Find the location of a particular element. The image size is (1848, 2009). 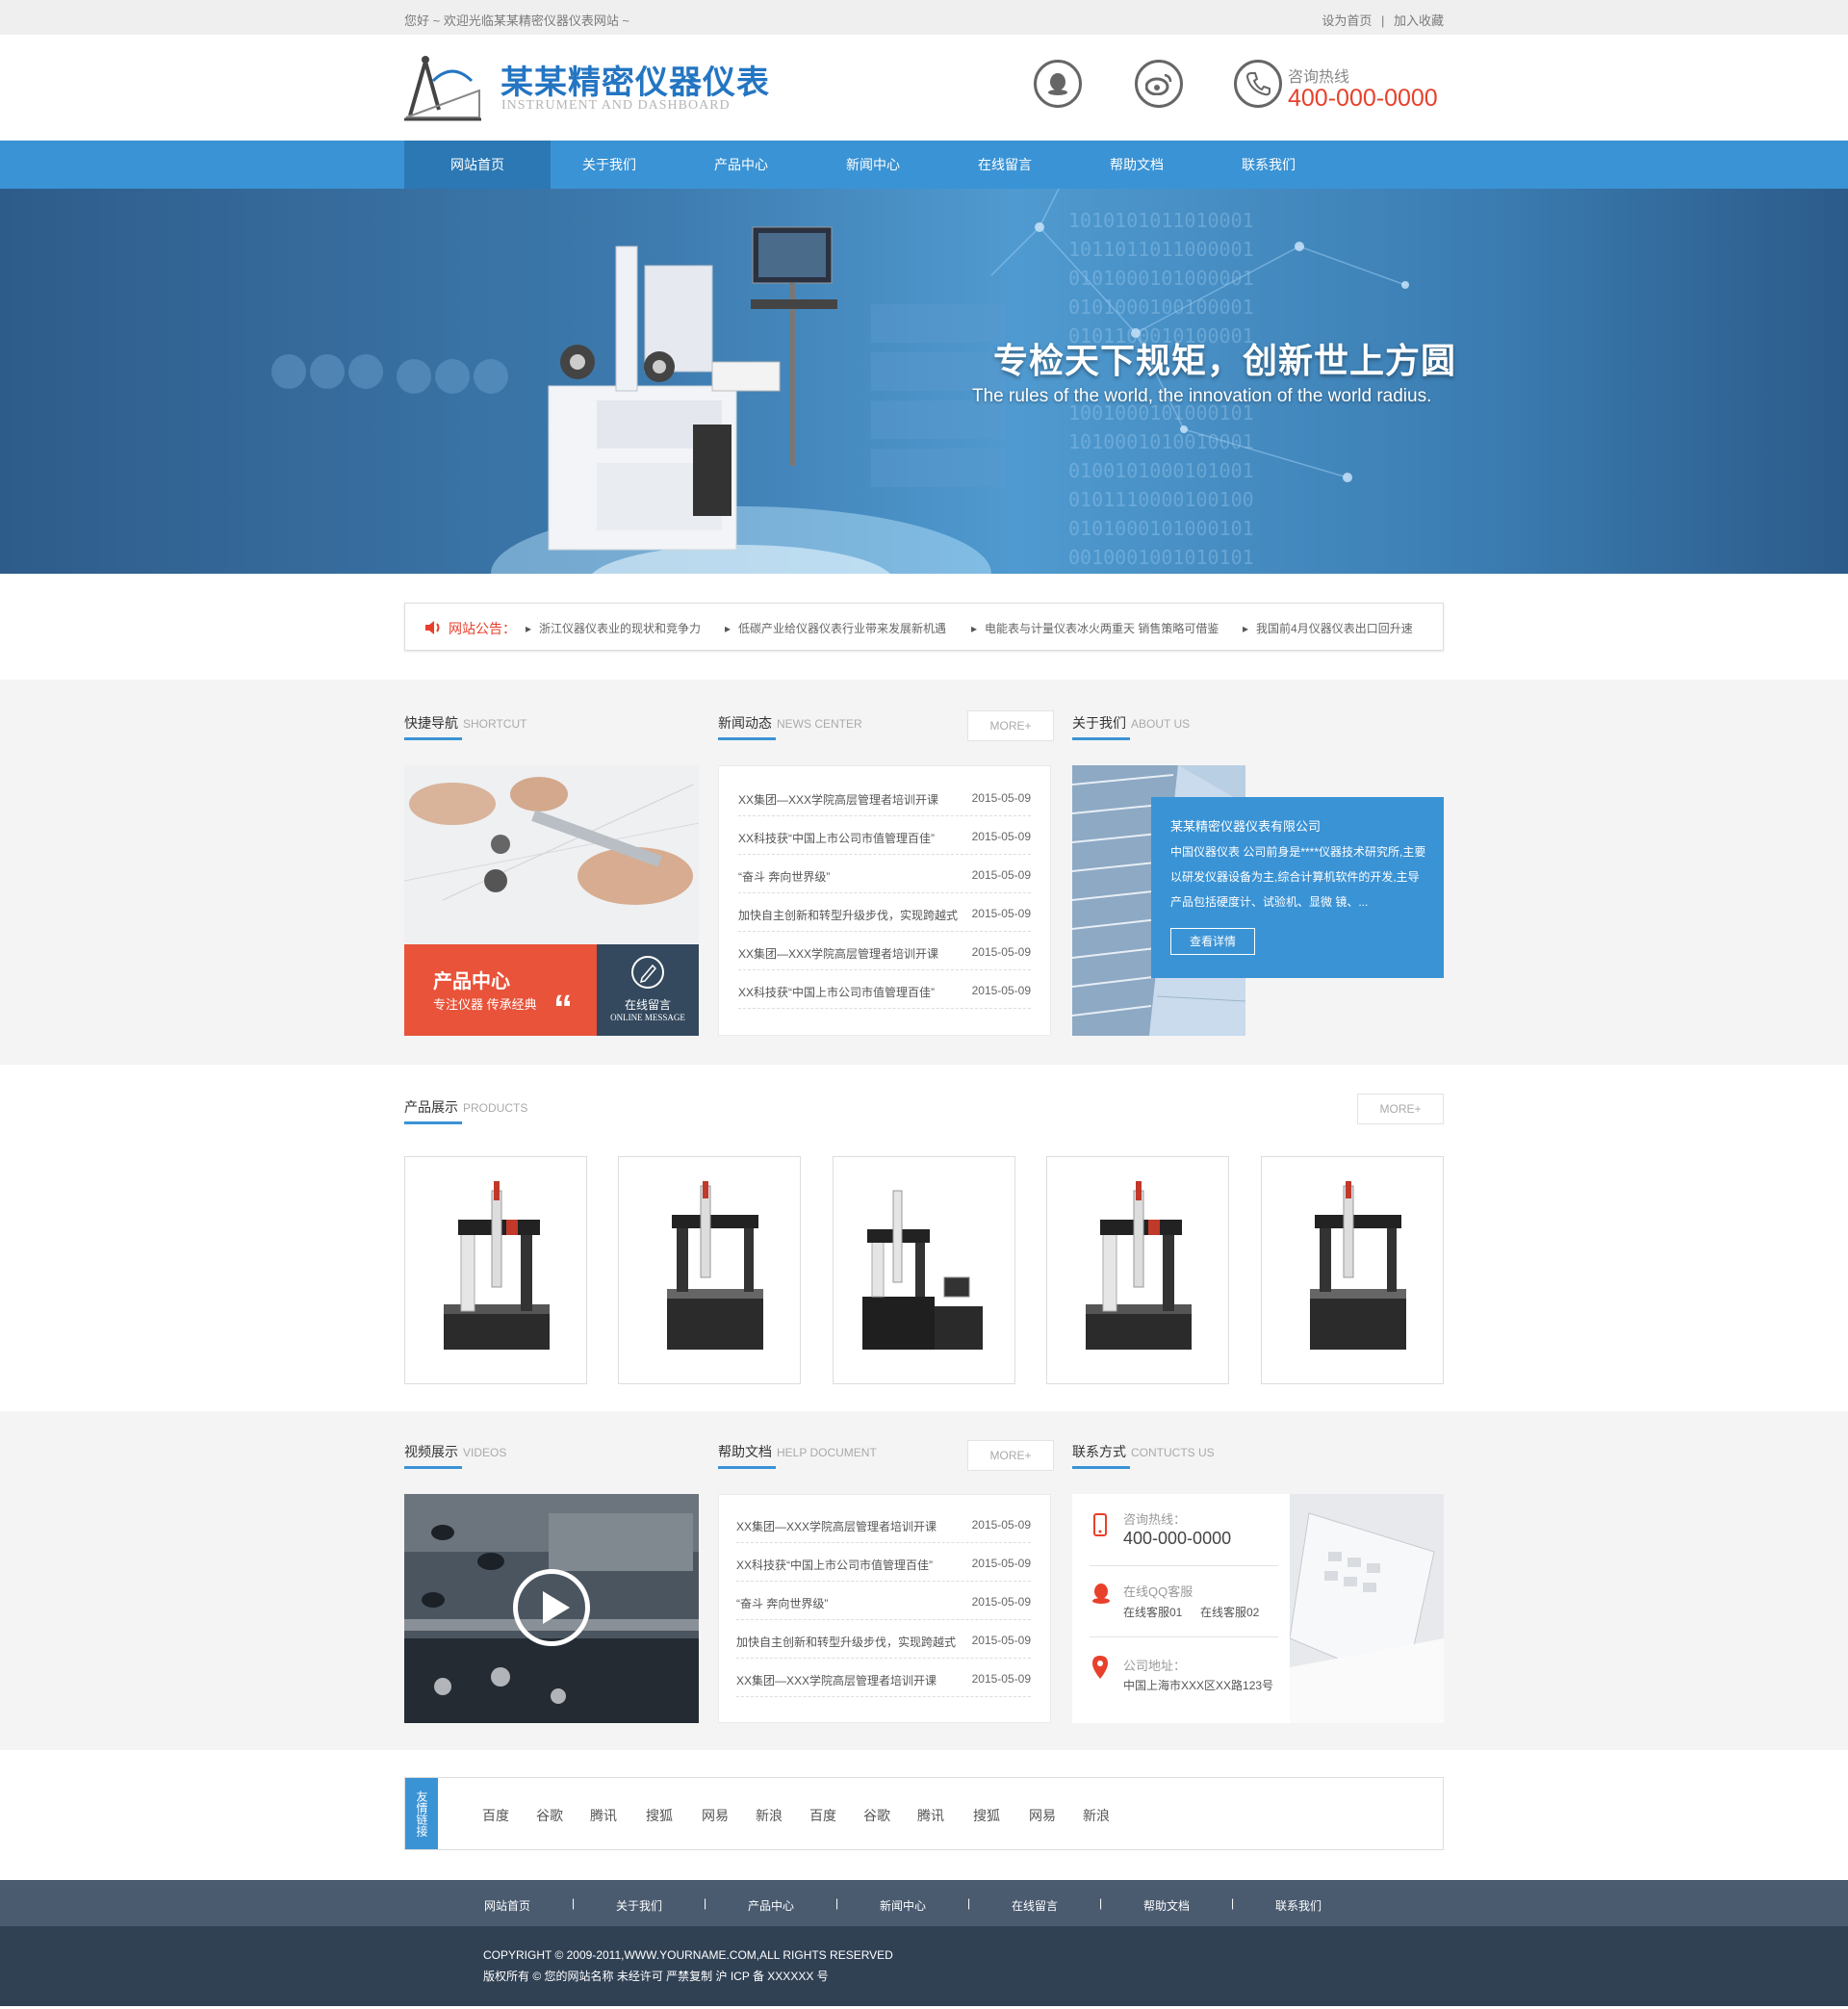

brand-name: 某某精密仪器仪表 is located at coordinates (635, 79).